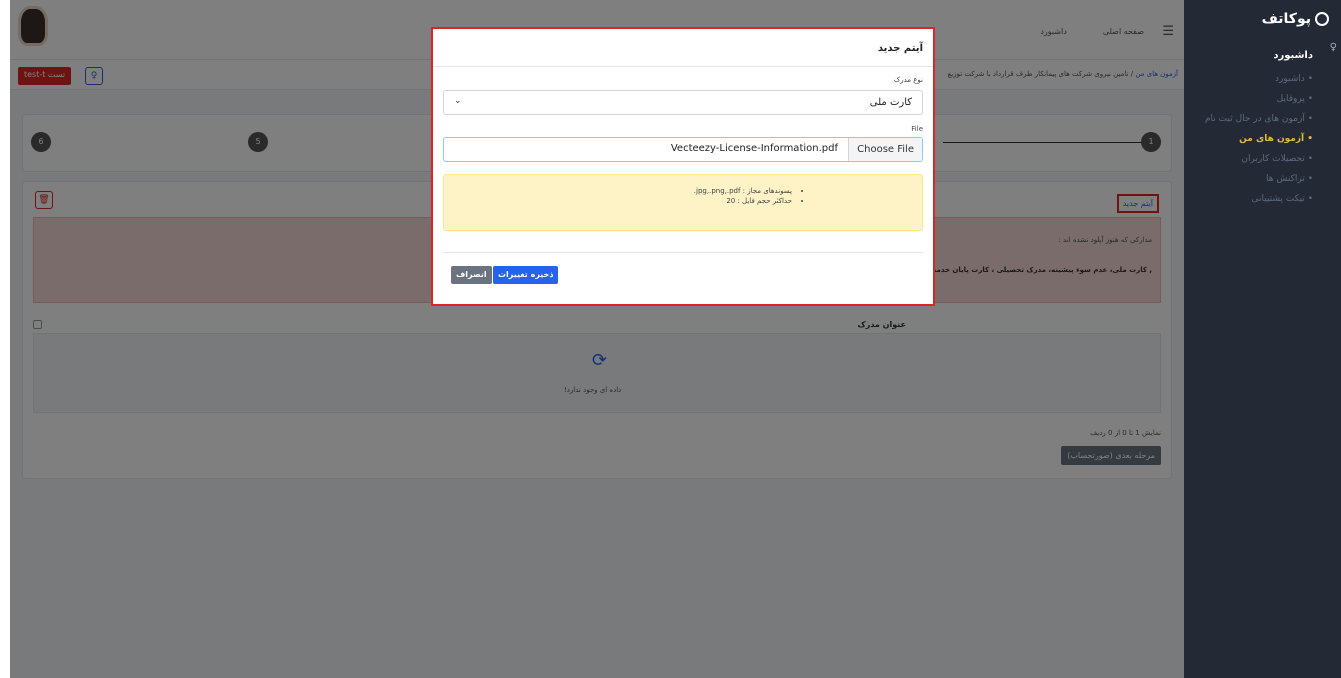  What do you see at coordinates (683, 48) in the screenshot?
I see `modal-title: آیتم جدید` at bounding box center [683, 48].